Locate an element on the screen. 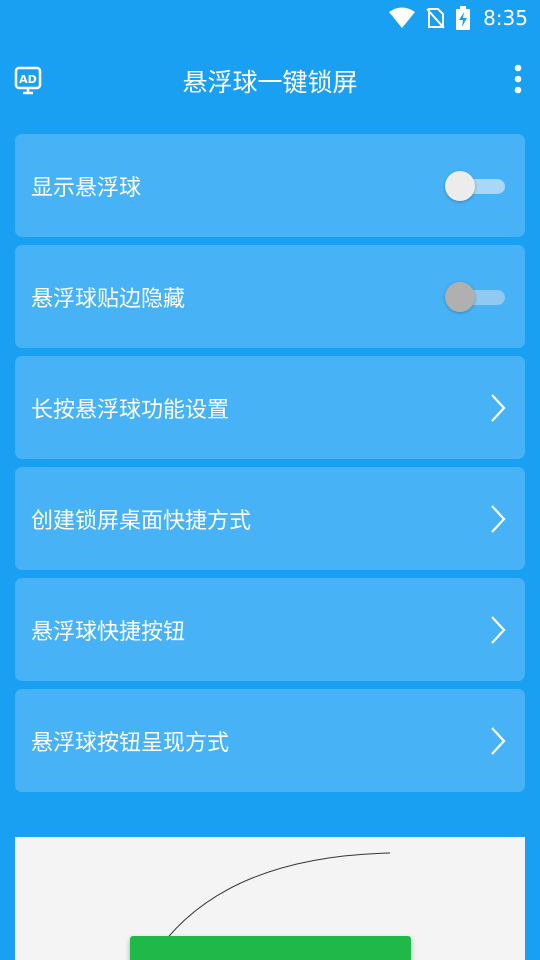 The height and width of the screenshot is (960, 540). ad-cta-button is located at coordinates (270, 948).